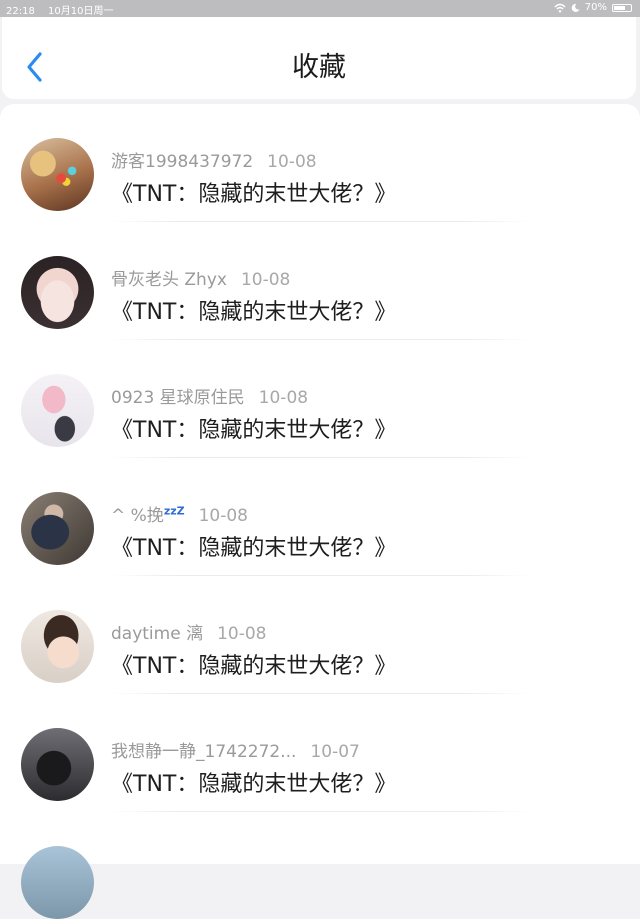  What do you see at coordinates (169, 280) in the screenshot?
I see `username: 骨灰老头 Zhyx` at bounding box center [169, 280].